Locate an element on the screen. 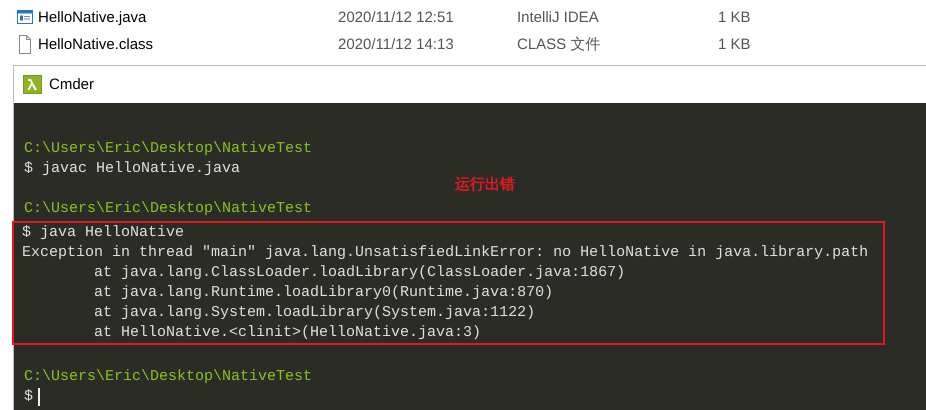 The width and height of the screenshot is (926, 410). file-icon is located at coordinates (25, 44).